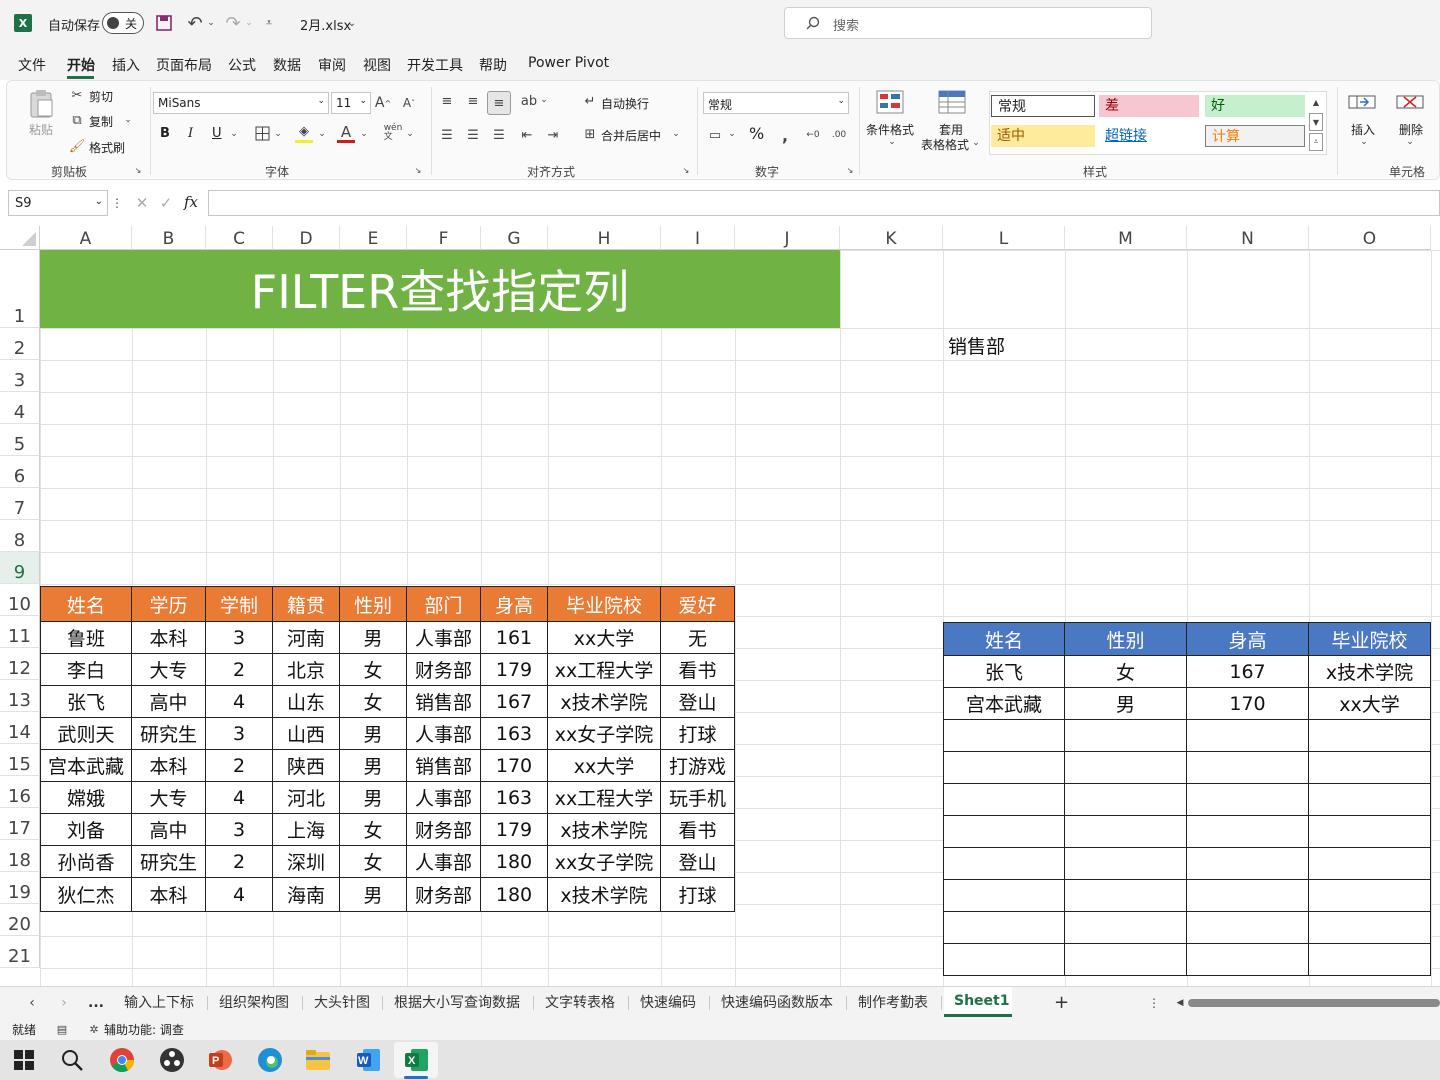  I want to click on row-header: 19, so click(20, 888).